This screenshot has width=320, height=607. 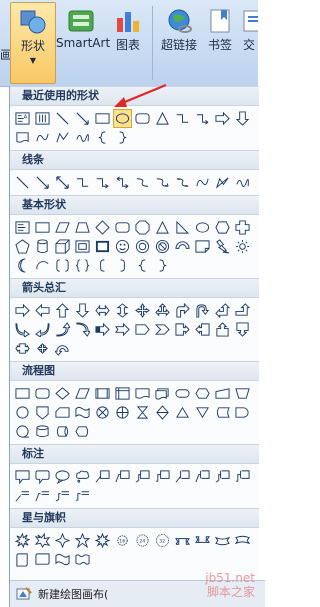 I want to click on lightning-bolt-shape, so click(x=222, y=246).